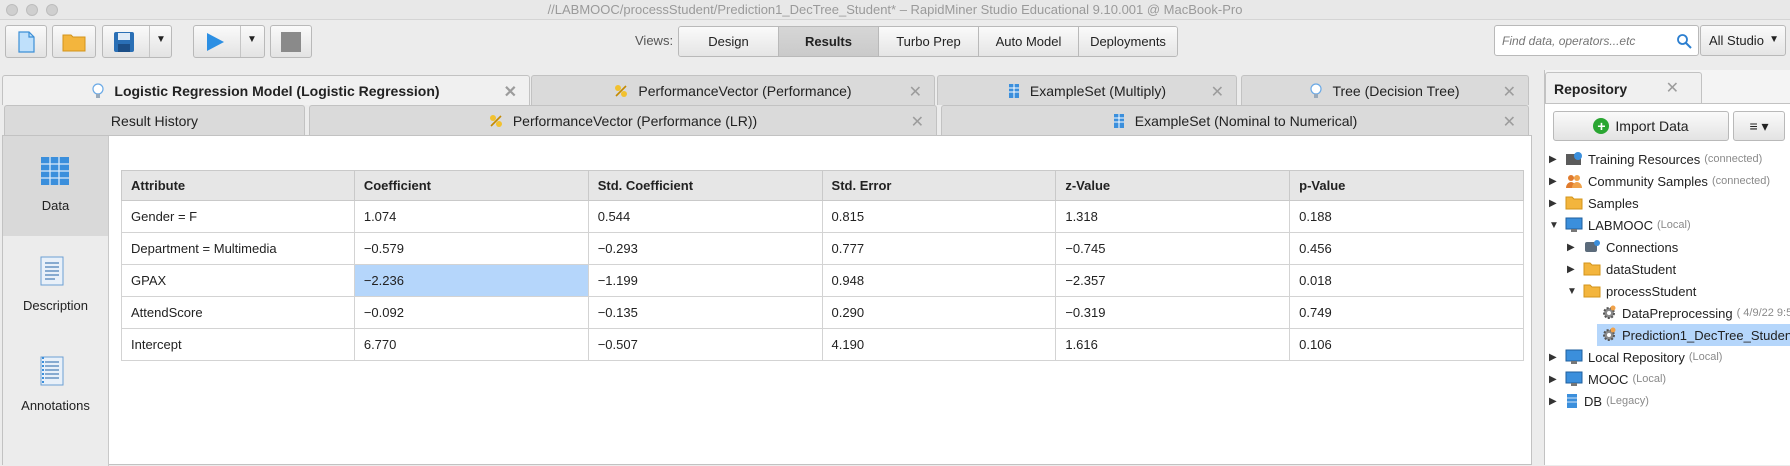 This screenshot has width=1790, height=466. What do you see at coordinates (238, 248) in the screenshot?
I see `table-cell: Department = Multimedia` at bounding box center [238, 248].